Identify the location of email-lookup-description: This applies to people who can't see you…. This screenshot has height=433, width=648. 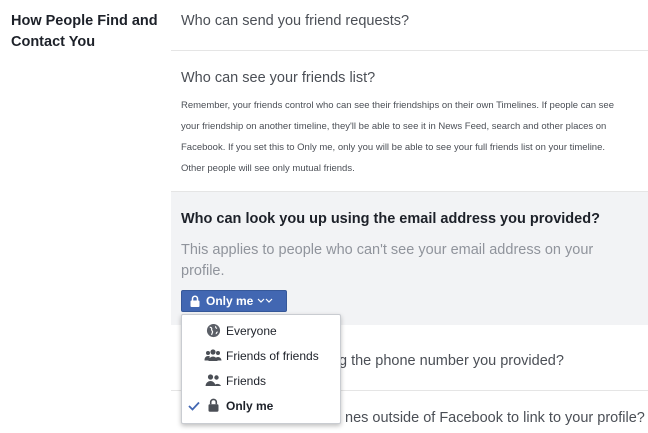
(387, 260).